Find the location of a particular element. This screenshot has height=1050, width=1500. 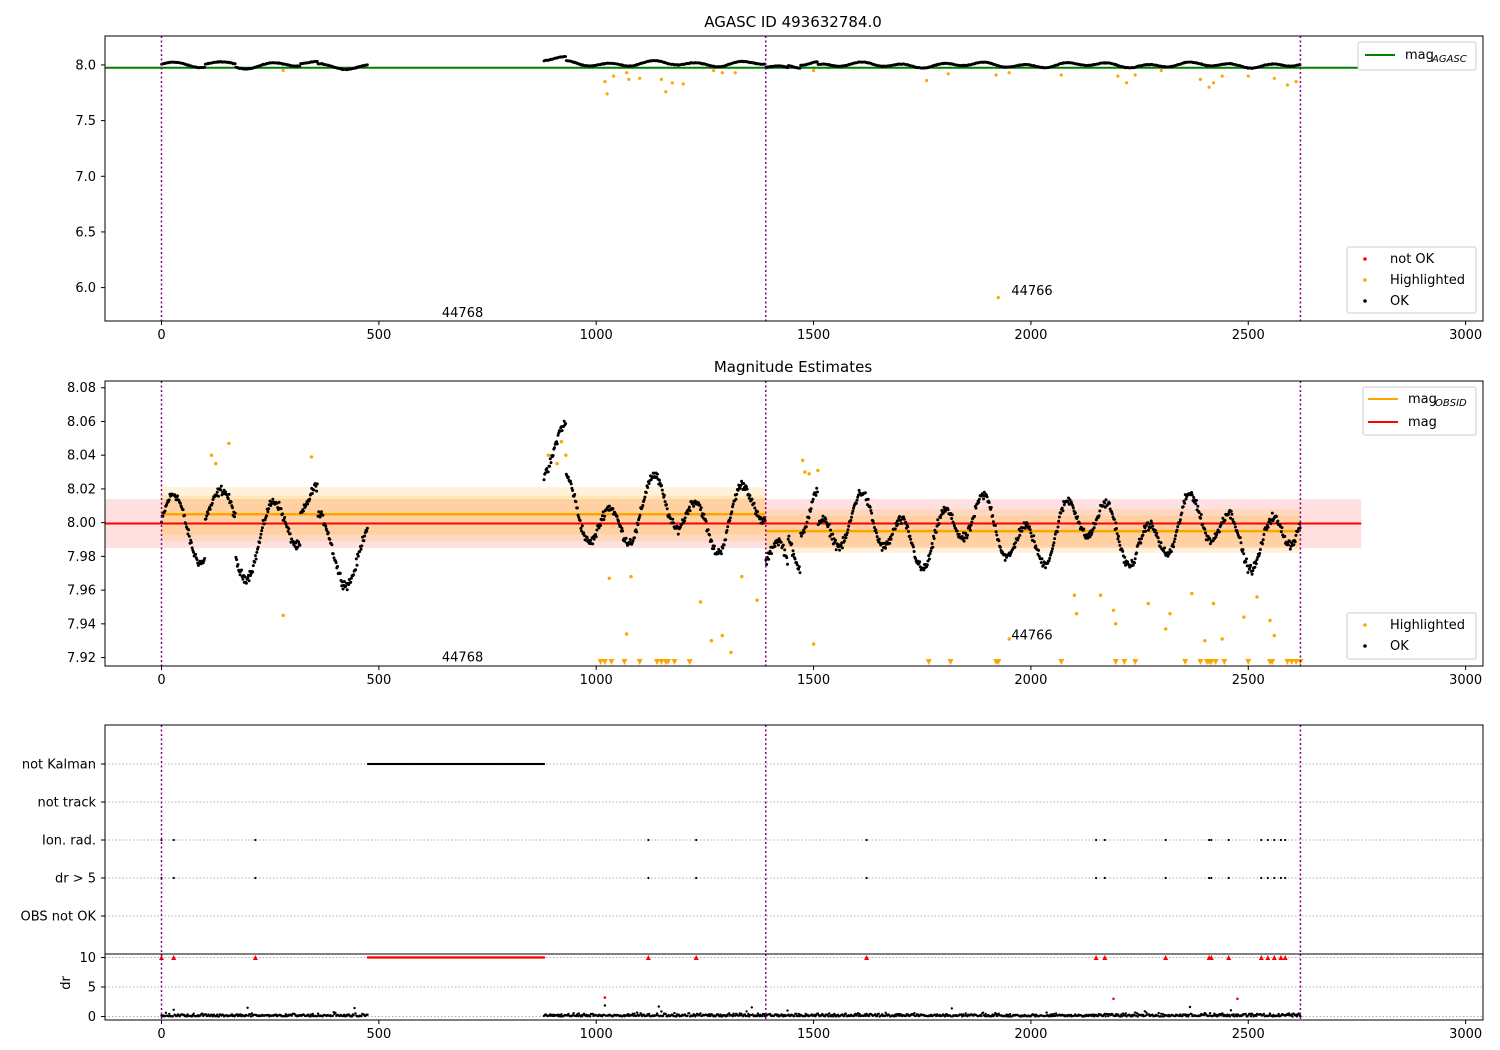

p4-ytick-label-2: 10 is located at coordinates (87, 958).